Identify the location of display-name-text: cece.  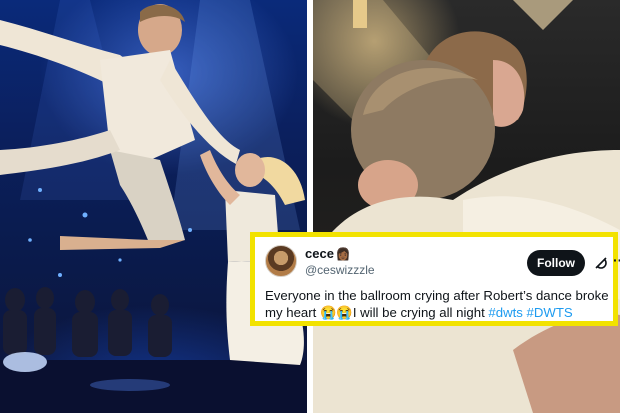
(319, 253).